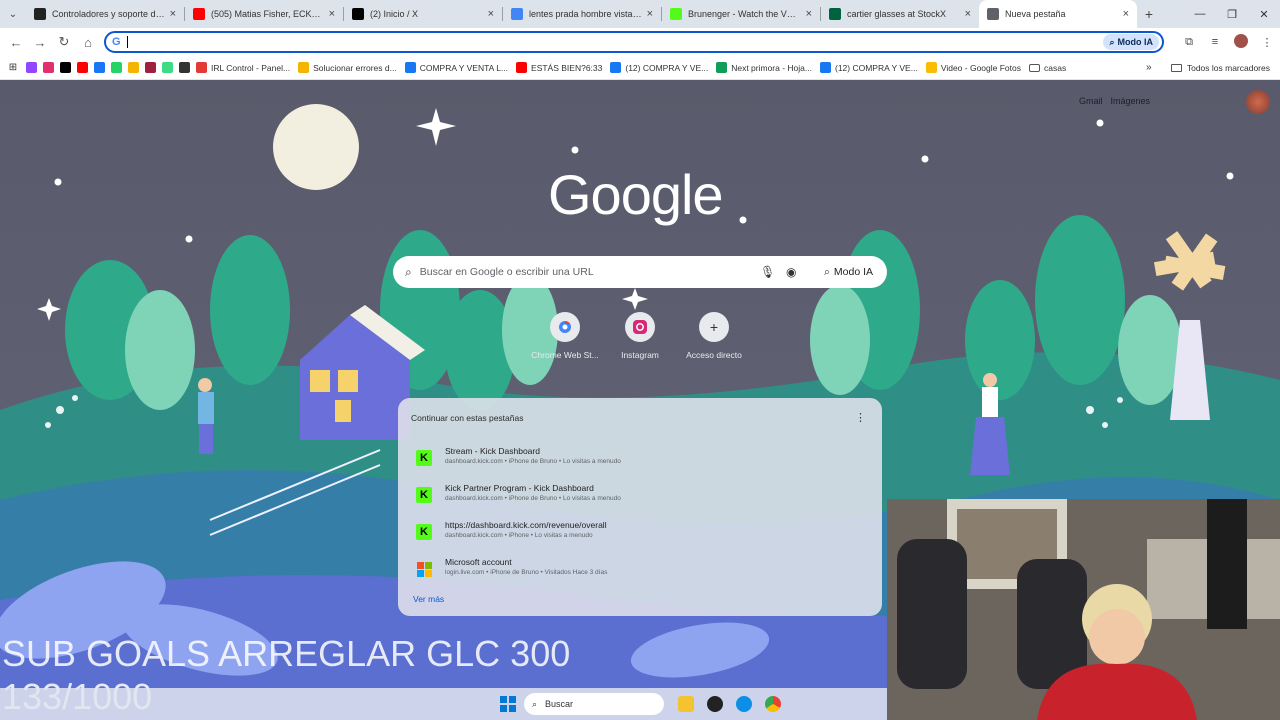 This screenshot has height=720, width=1280. Describe the element at coordinates (423, 14) in the screenshot. I see `browser-tab: (2) Inicio / X ×` at that location.